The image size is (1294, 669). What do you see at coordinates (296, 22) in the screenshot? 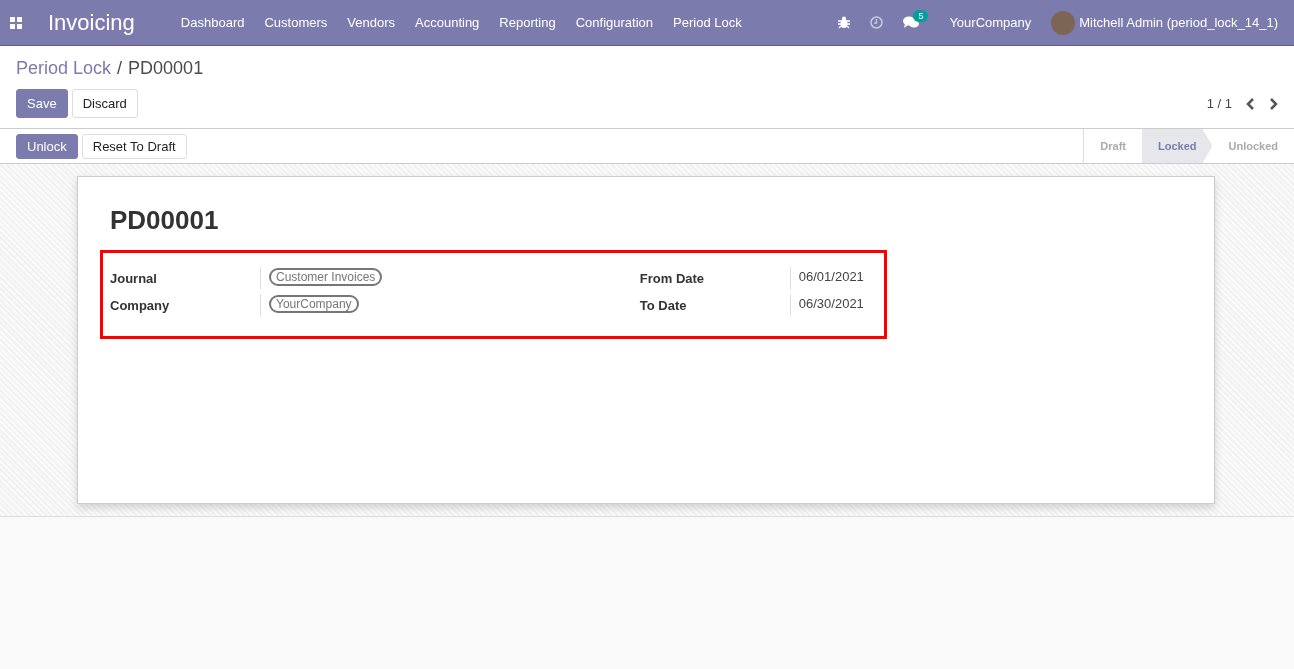
I see `menu-item: Customers` at bounding box center [296, 22].